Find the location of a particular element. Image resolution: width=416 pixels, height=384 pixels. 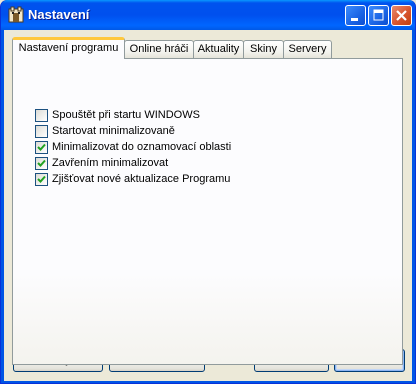

close-button is located at coordinates (401, 15).